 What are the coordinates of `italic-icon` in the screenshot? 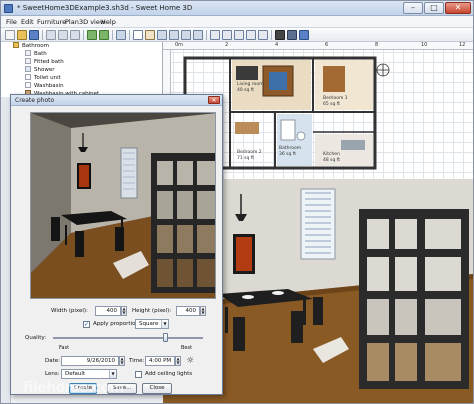 It's located at (239, 35).